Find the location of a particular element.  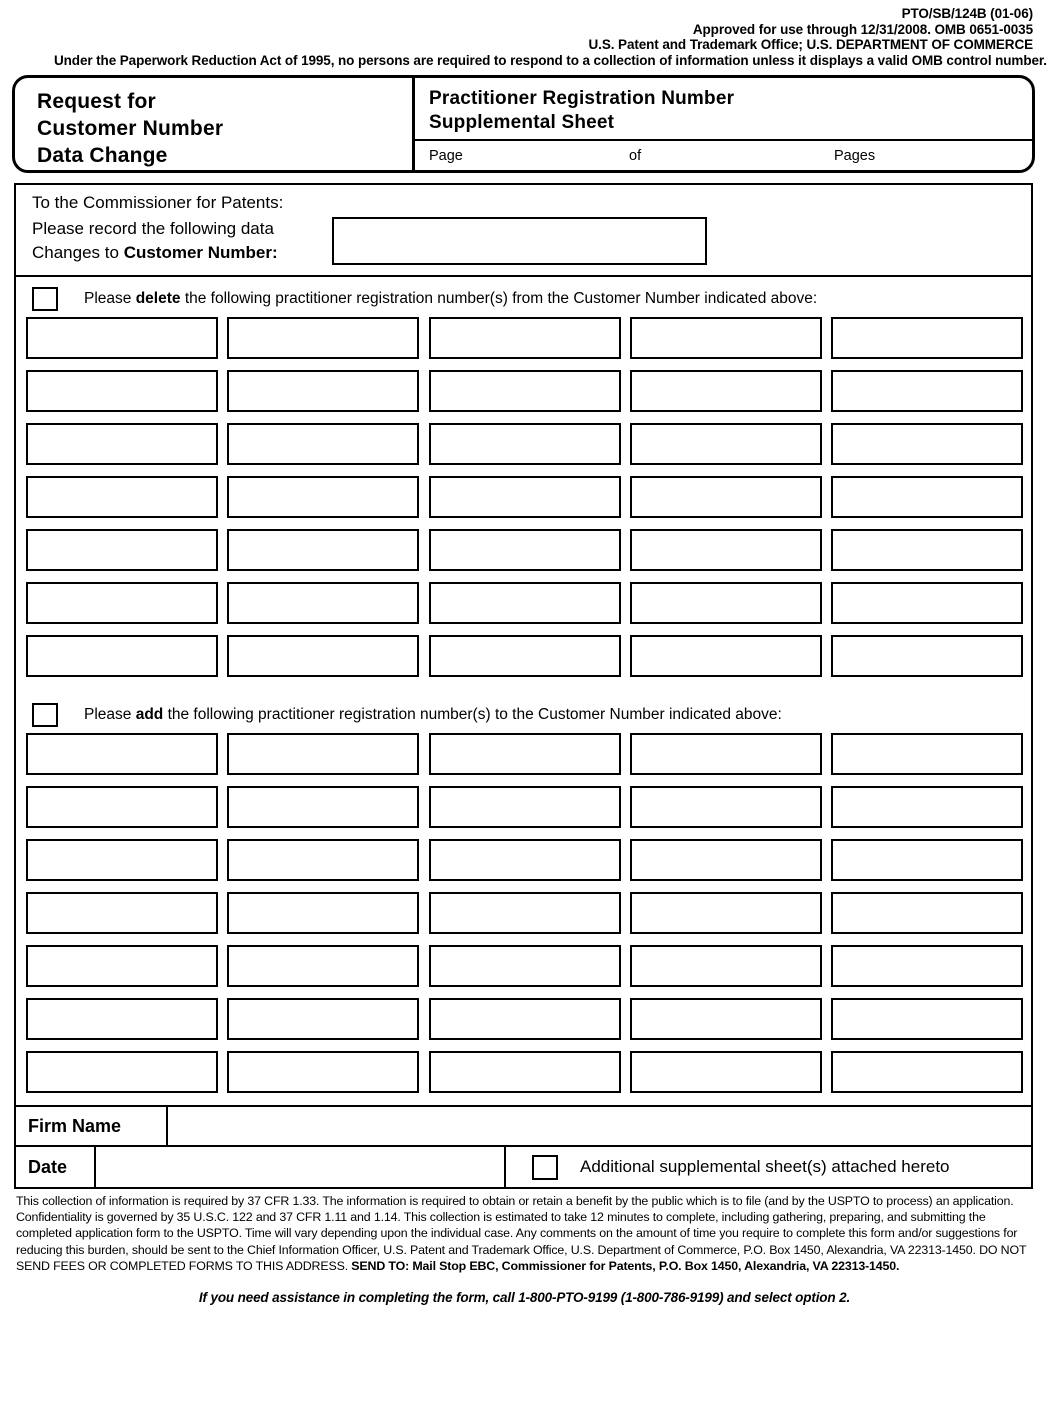

supplemental-title-line-2: Supplemental Sheet is located at coordinates (522, 122).